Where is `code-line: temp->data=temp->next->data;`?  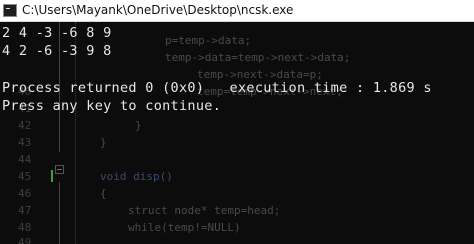 code-line: temp->data=temp->next->data; is located at coordinates (258, 57).